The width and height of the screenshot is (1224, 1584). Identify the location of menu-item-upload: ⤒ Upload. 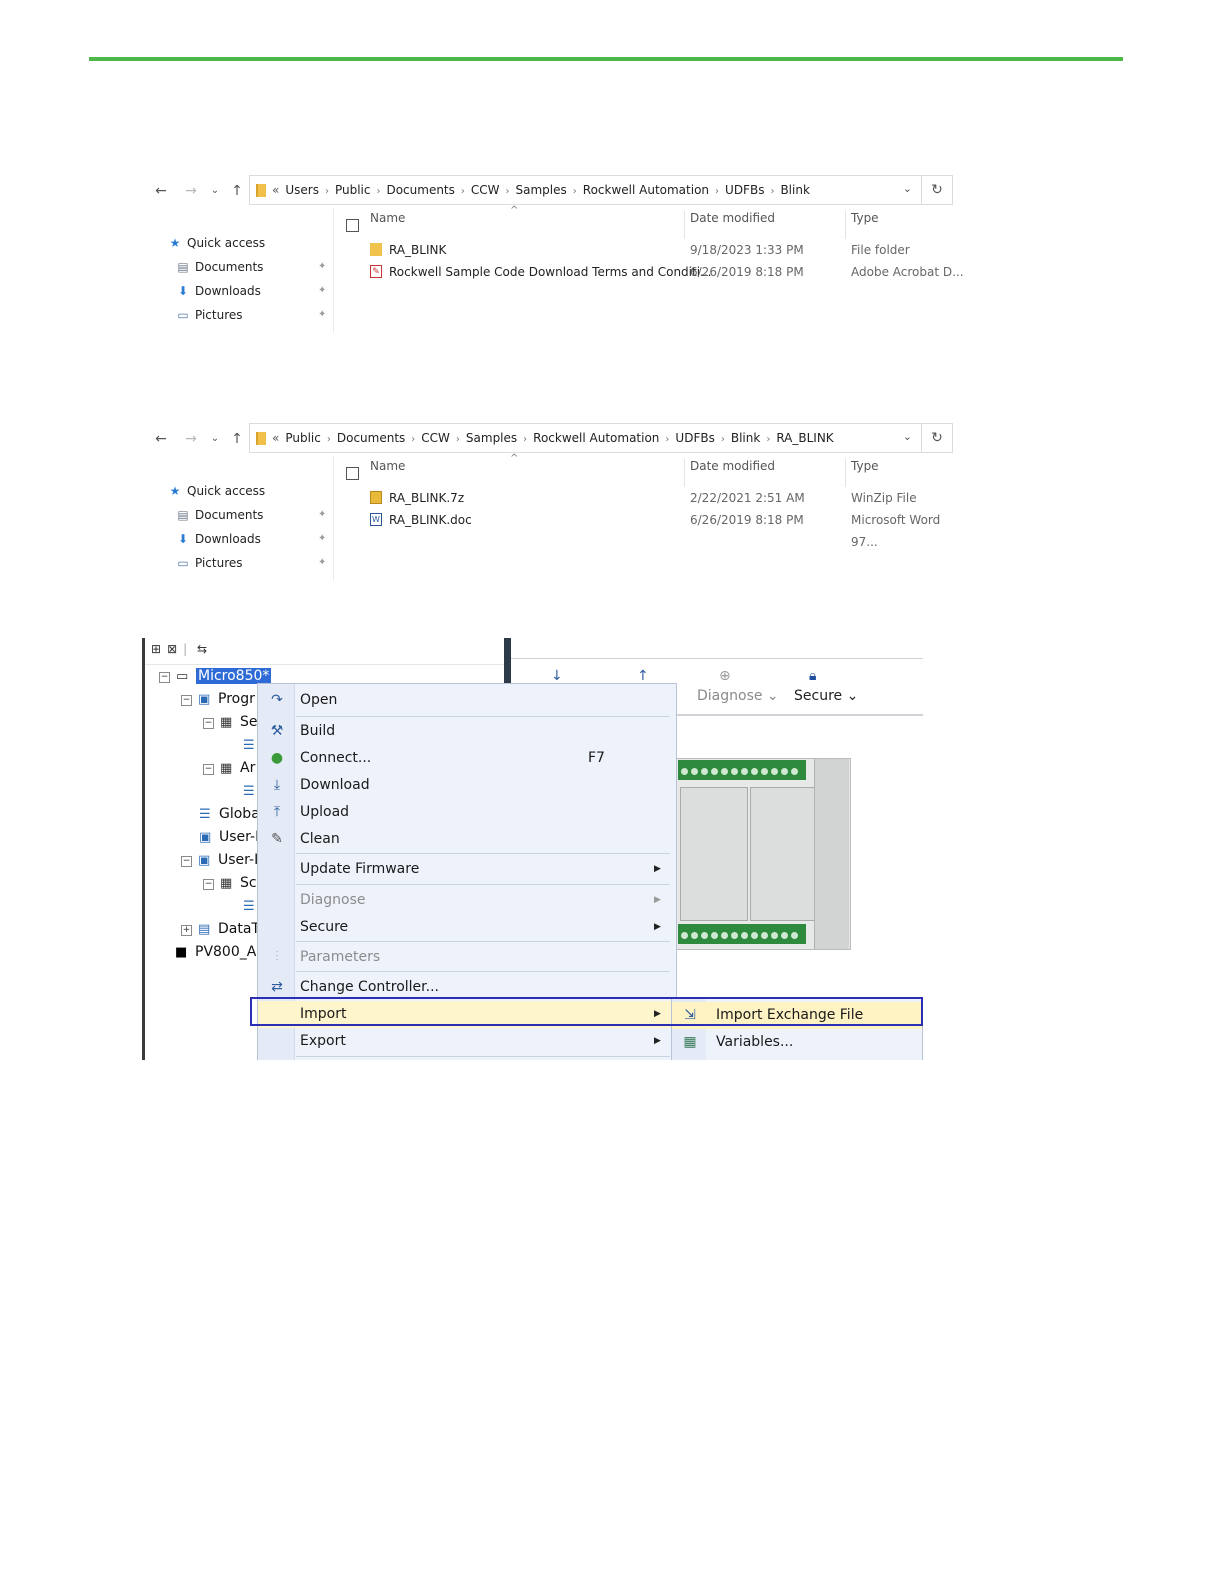
(467, 812).